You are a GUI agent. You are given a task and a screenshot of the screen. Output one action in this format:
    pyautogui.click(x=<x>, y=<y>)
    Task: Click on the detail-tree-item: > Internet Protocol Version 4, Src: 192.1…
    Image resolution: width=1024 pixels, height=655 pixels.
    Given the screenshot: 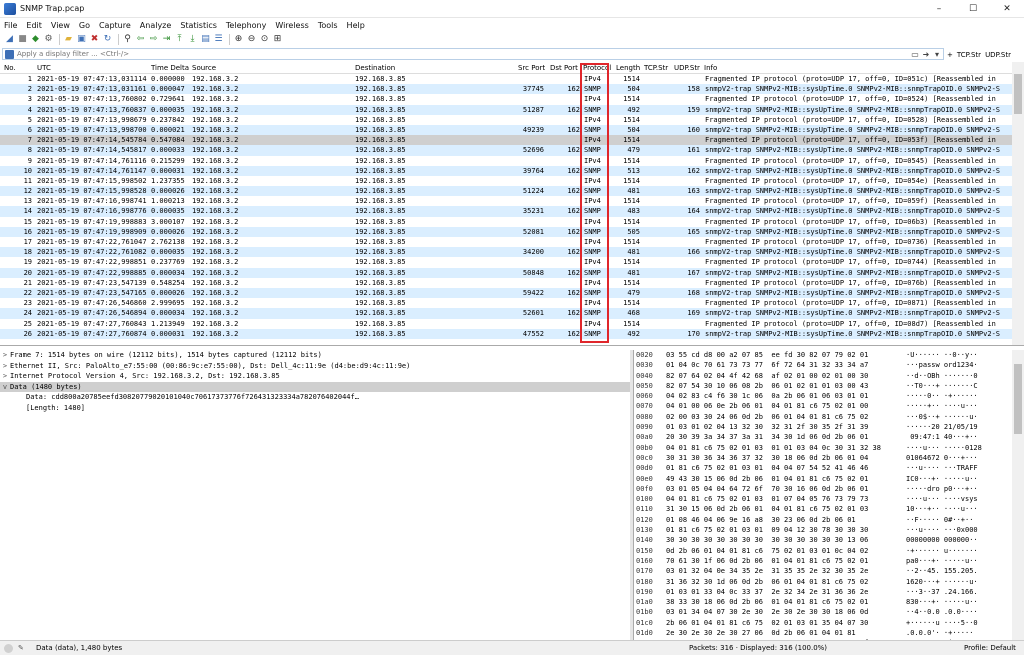 What is the action you would take?
    pyautogui.click(x=315, y=376)
    